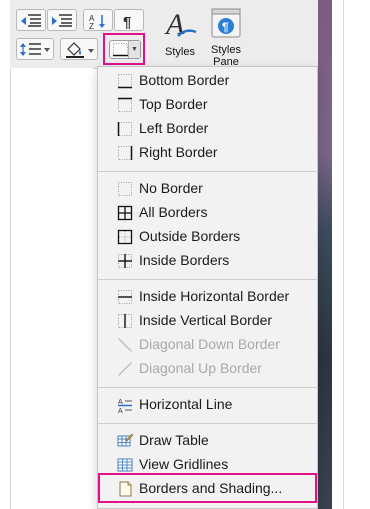  What do you see at coordinates (125, 406) in the screenshot?
I see `horizontal-line-icon: A A` at bounding box center [125, 406].